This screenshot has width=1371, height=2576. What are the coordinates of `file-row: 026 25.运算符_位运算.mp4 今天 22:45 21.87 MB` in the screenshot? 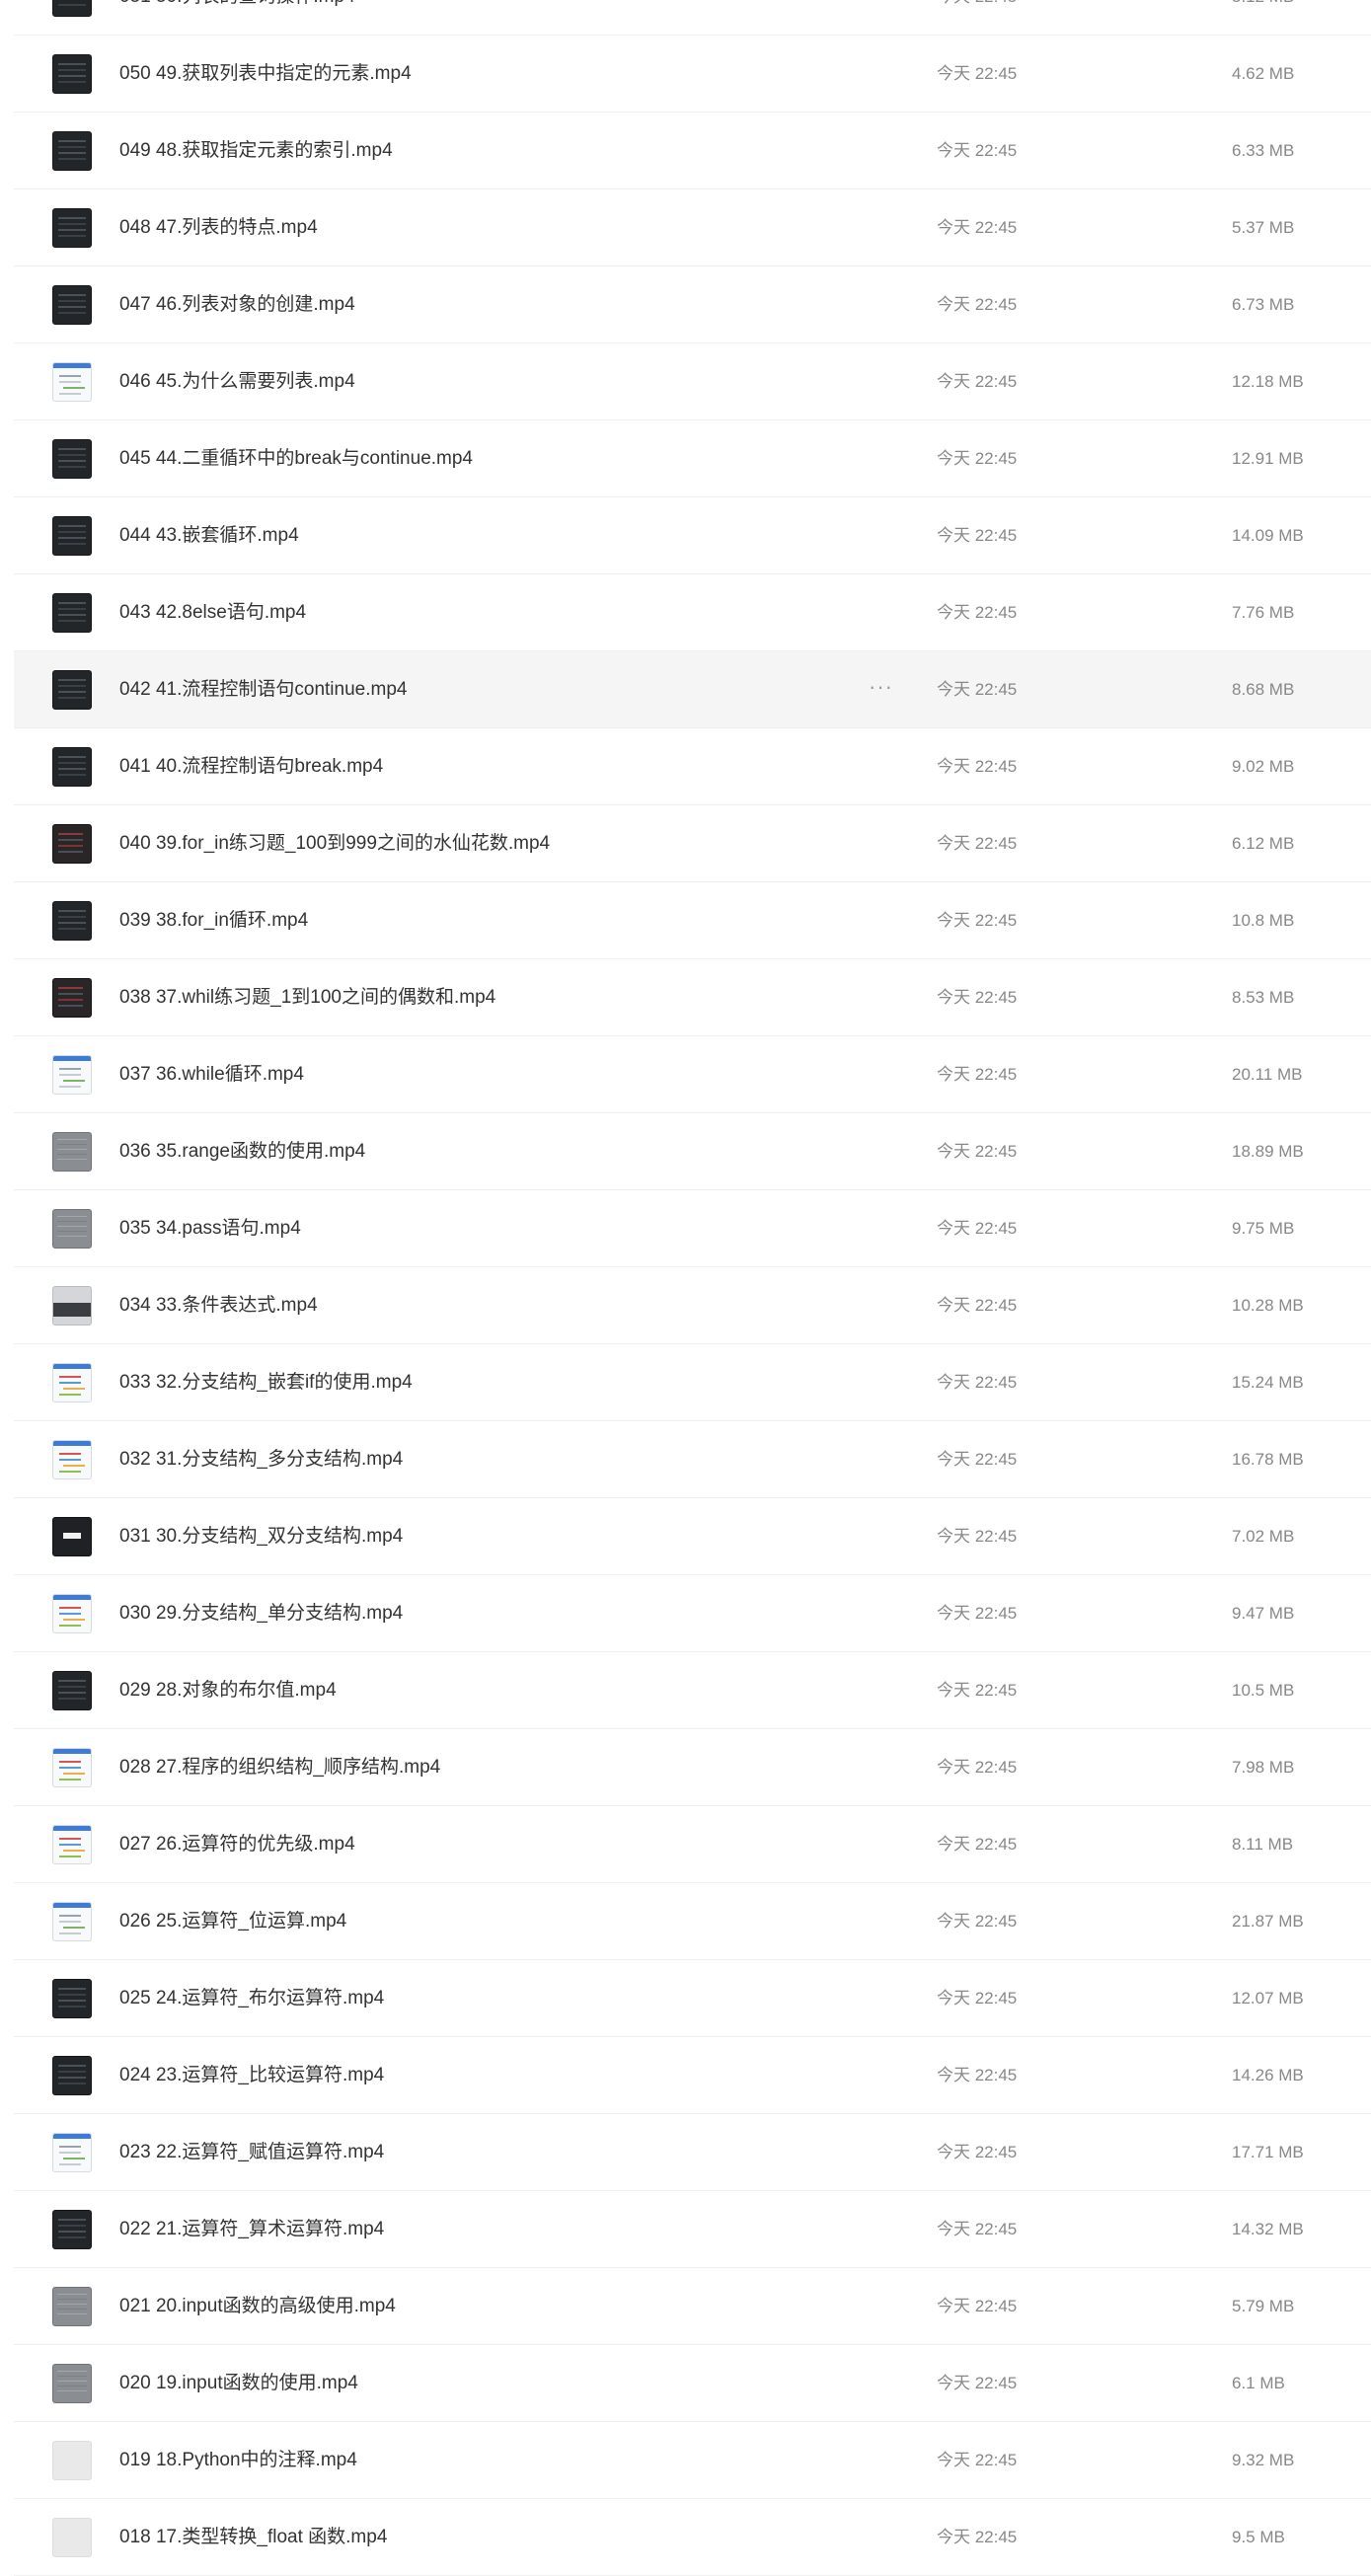 It's located at (692, 1921).